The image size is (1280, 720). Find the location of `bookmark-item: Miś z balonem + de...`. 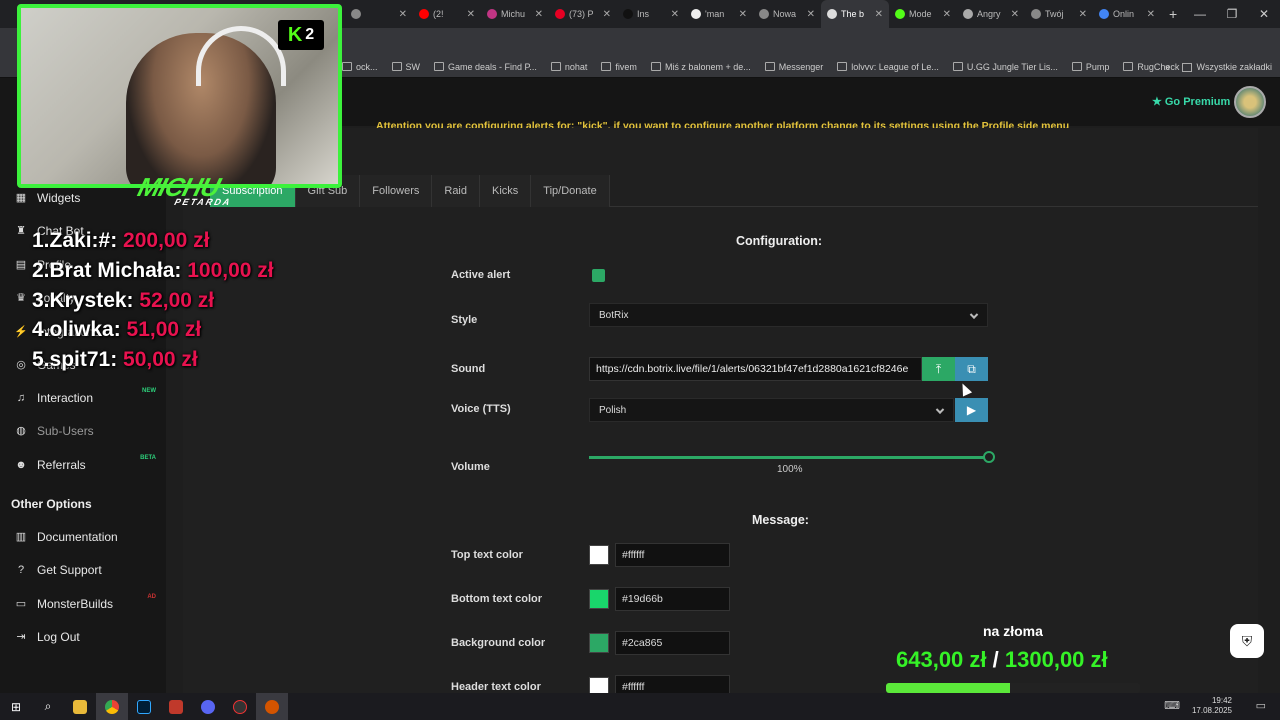

bookmark-item: Miś z balonem + de... is located at coordinates (701, 67).